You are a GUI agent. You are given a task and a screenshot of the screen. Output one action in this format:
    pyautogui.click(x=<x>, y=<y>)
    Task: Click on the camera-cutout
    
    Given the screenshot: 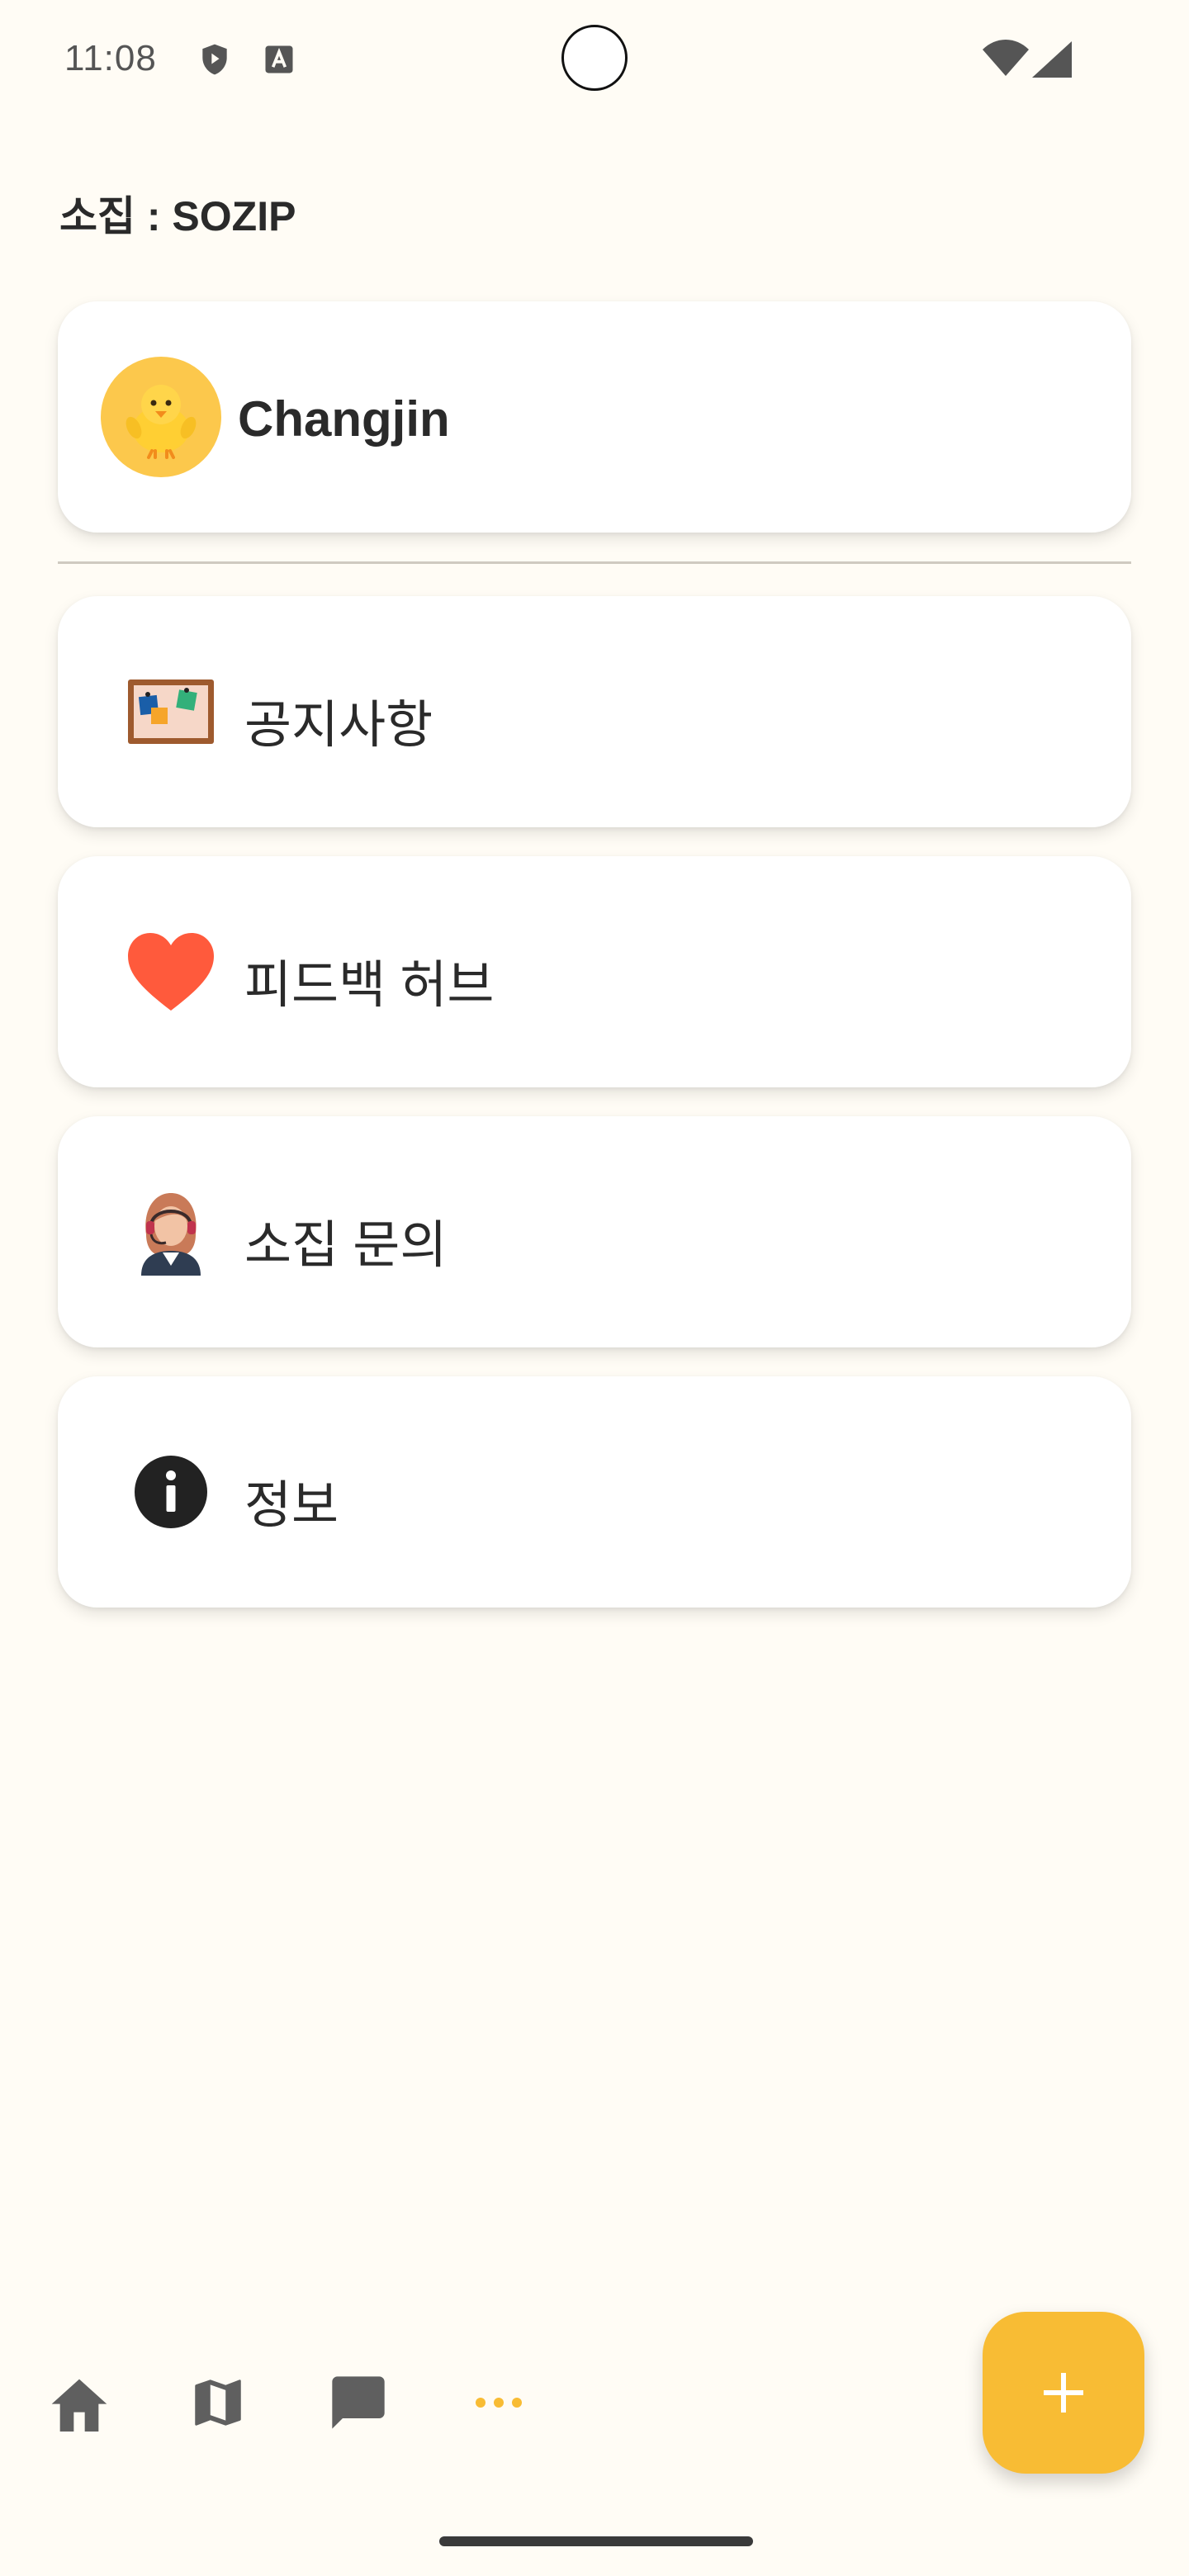 What is the action you would take?
    pyautogui.click(x=594, y=58)
    